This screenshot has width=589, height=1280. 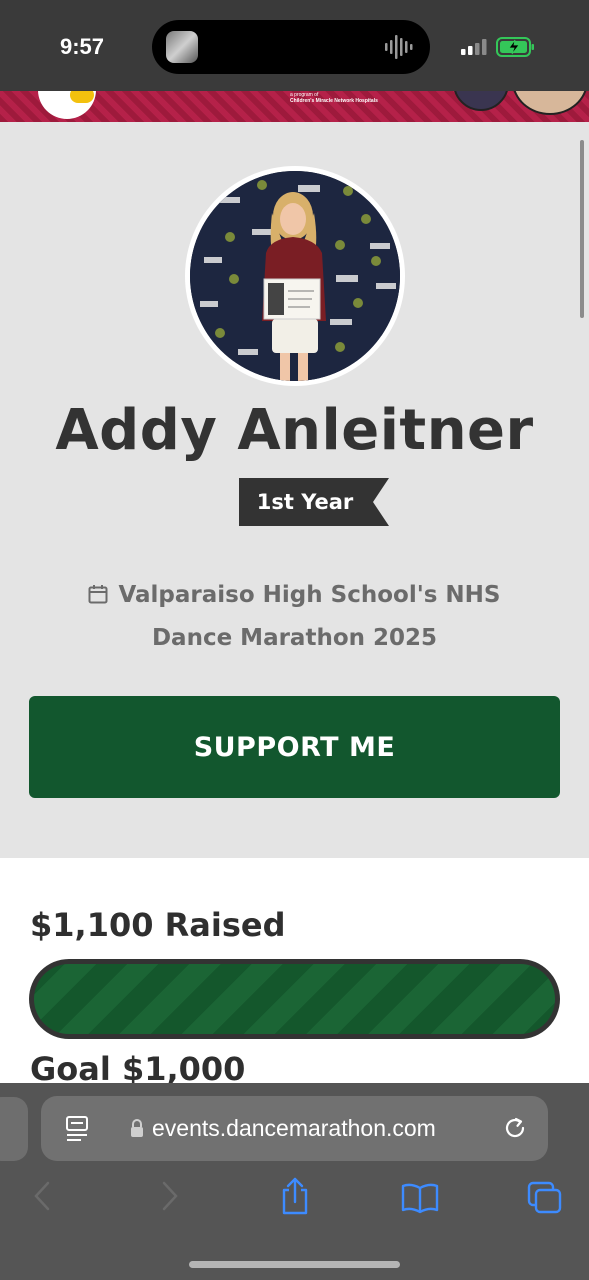 What do you see at coordinates (399, 47) in the screenshot?
I see `audio-waveform-icon` at bounding box center [399, 47].